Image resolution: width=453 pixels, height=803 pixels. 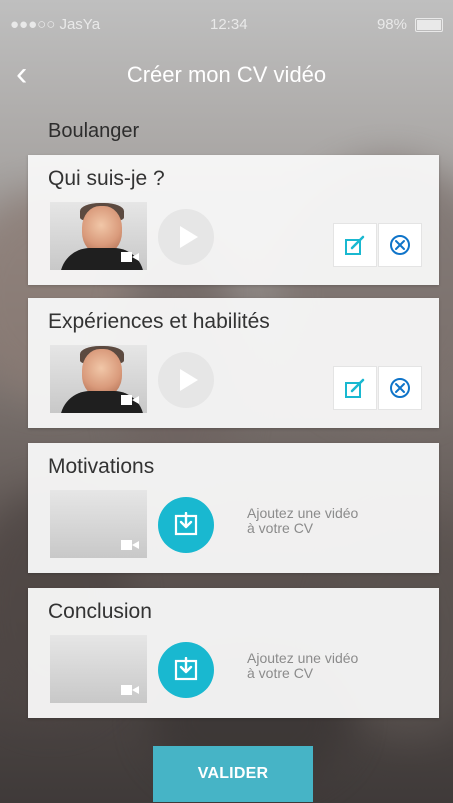 What do you see at coordinates (101, 466) in the screenshot?
I see `card-title: Motivations` at bounding box center [101, 466].